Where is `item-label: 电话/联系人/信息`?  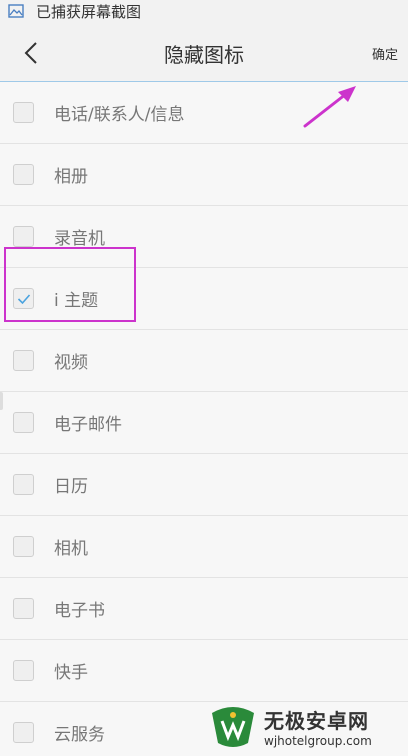 item-label: 电话/联系人/信息 is located at coordinates (119, 115).